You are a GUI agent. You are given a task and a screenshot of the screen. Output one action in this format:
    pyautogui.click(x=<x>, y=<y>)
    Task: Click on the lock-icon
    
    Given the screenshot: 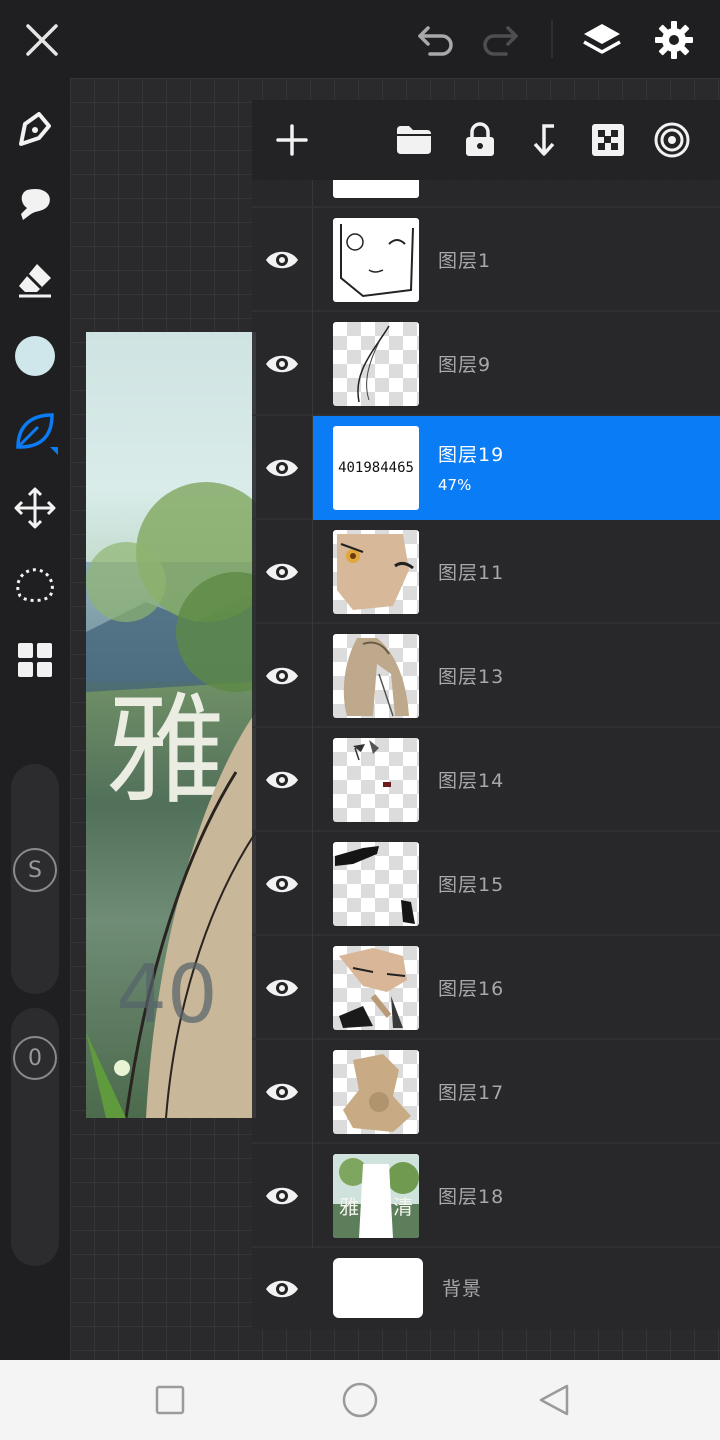 What is the action you would take?
    pyautogui.click(x=480, y=139)
    